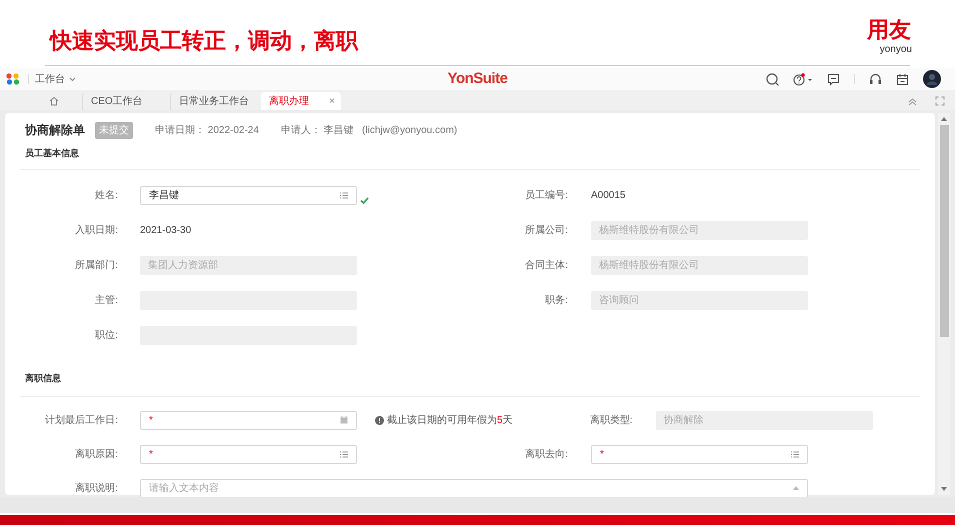  Describe the element at coordinates (556, 301) in the screenshot. I see `field-label: 职务:` at that location.